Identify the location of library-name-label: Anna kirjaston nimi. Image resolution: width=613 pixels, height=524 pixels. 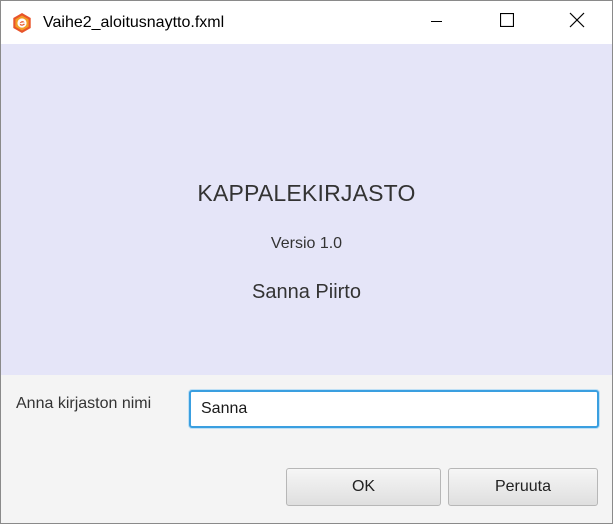
(84, 403).